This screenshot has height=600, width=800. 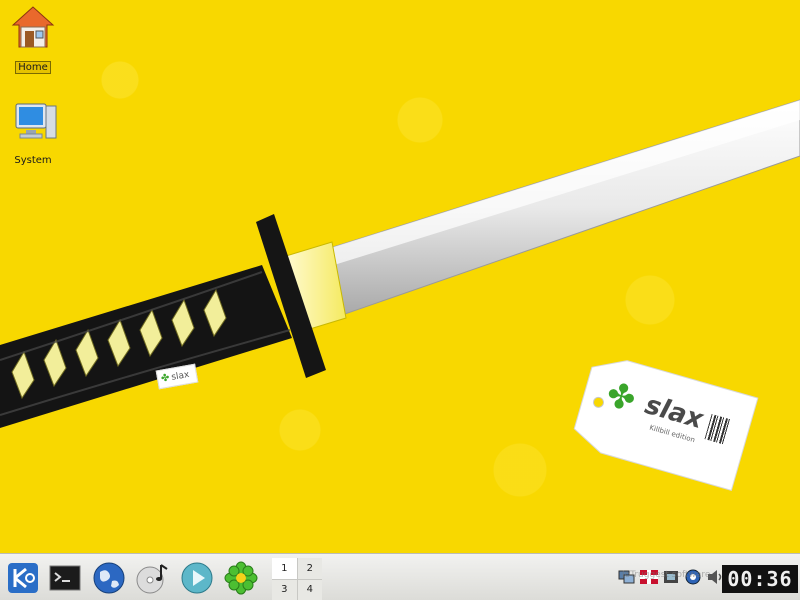 I want to click on kde-menu-icon, so click(x=23, y=578).